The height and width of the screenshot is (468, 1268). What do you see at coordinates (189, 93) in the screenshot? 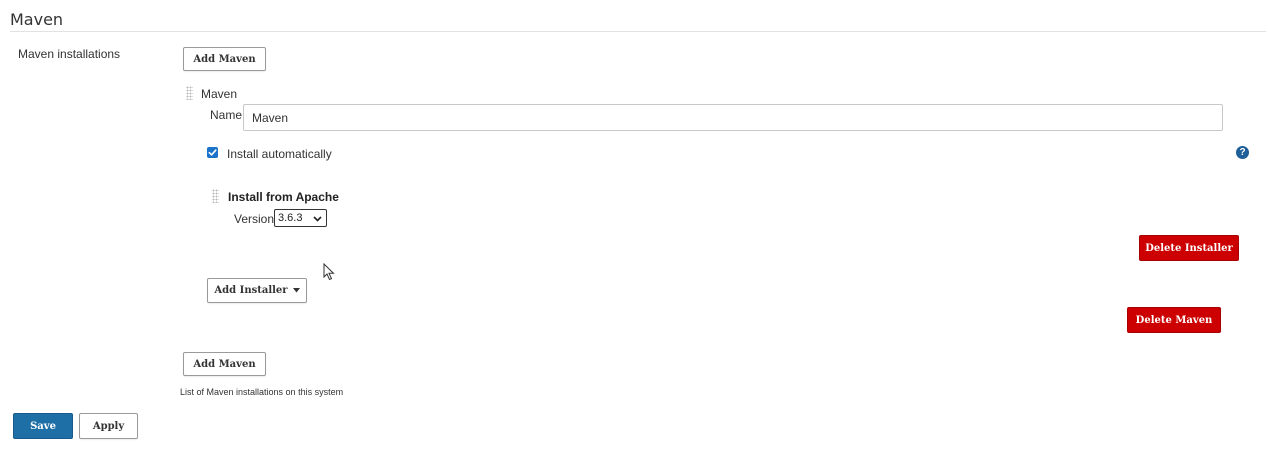
I see `drag-handle-icon` at bounding box center [189, 93].